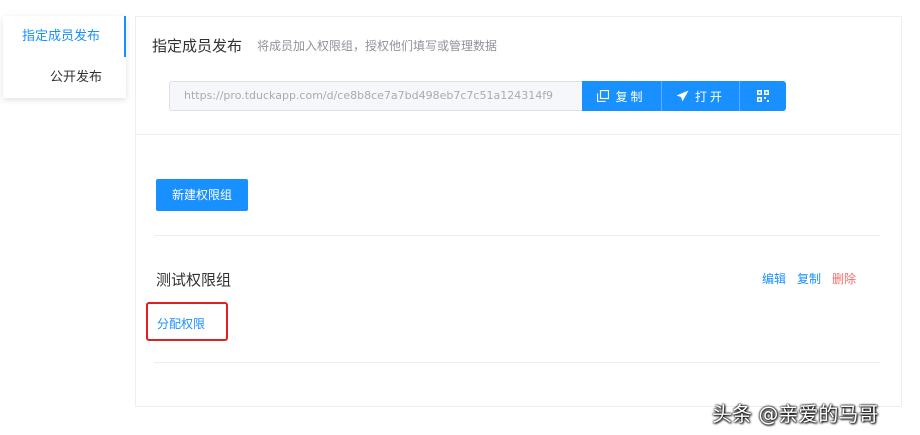 Image resolution: width=920 pixels, height=435 pixels. What do you see at coordinates (774, 278) in the screenshot?
I see `edit-group-link: 编辑` at bounding box center [774, 278].